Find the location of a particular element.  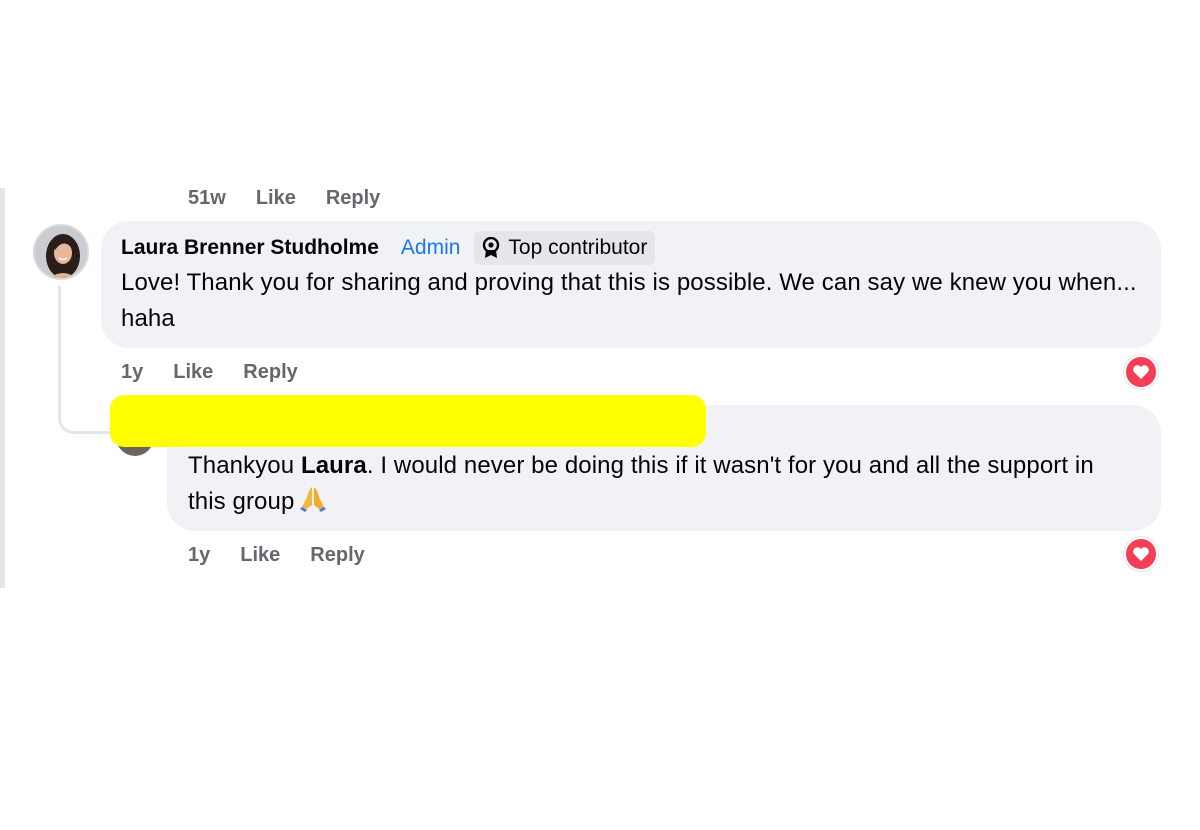

top-contributor-label: Top contributor is located at coordinates (578, 247).